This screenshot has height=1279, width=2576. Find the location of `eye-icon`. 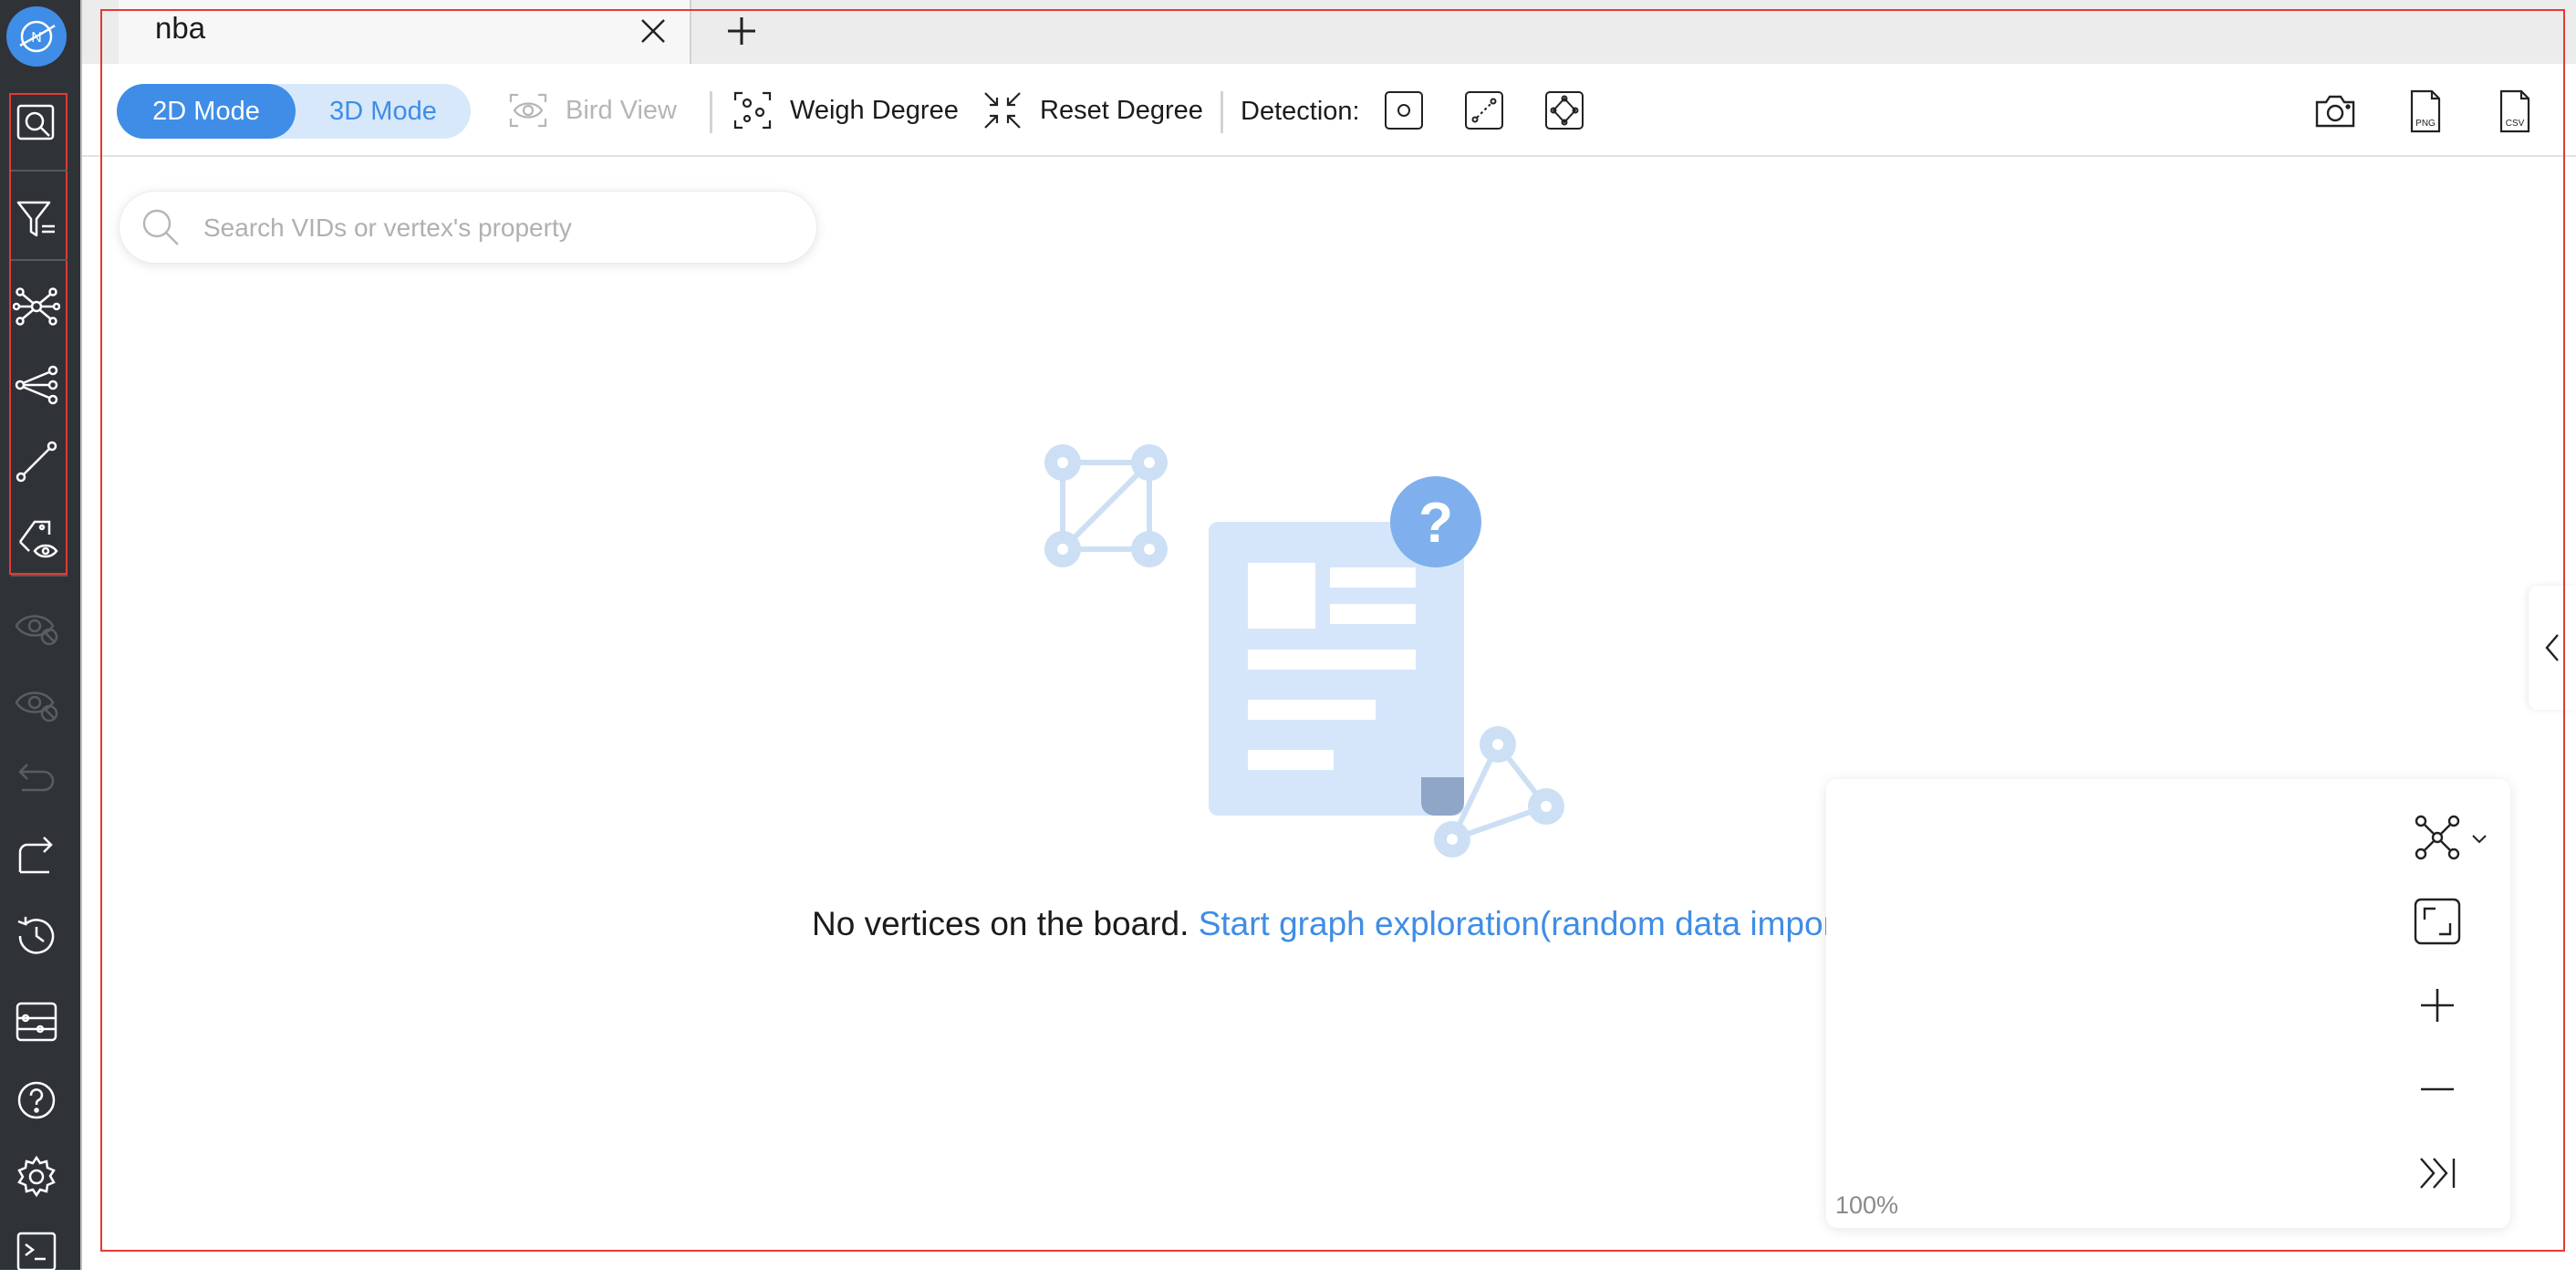

eye-icon is located at coordinates (528, 110).